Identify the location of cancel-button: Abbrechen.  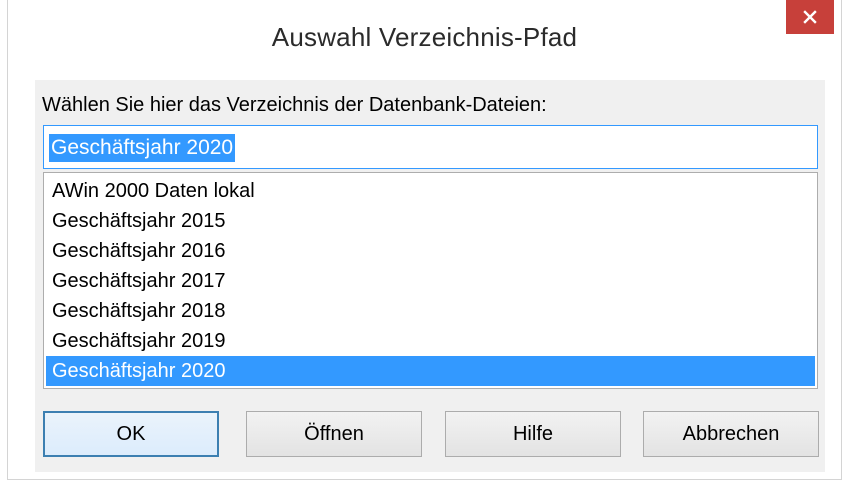
(731, 434).